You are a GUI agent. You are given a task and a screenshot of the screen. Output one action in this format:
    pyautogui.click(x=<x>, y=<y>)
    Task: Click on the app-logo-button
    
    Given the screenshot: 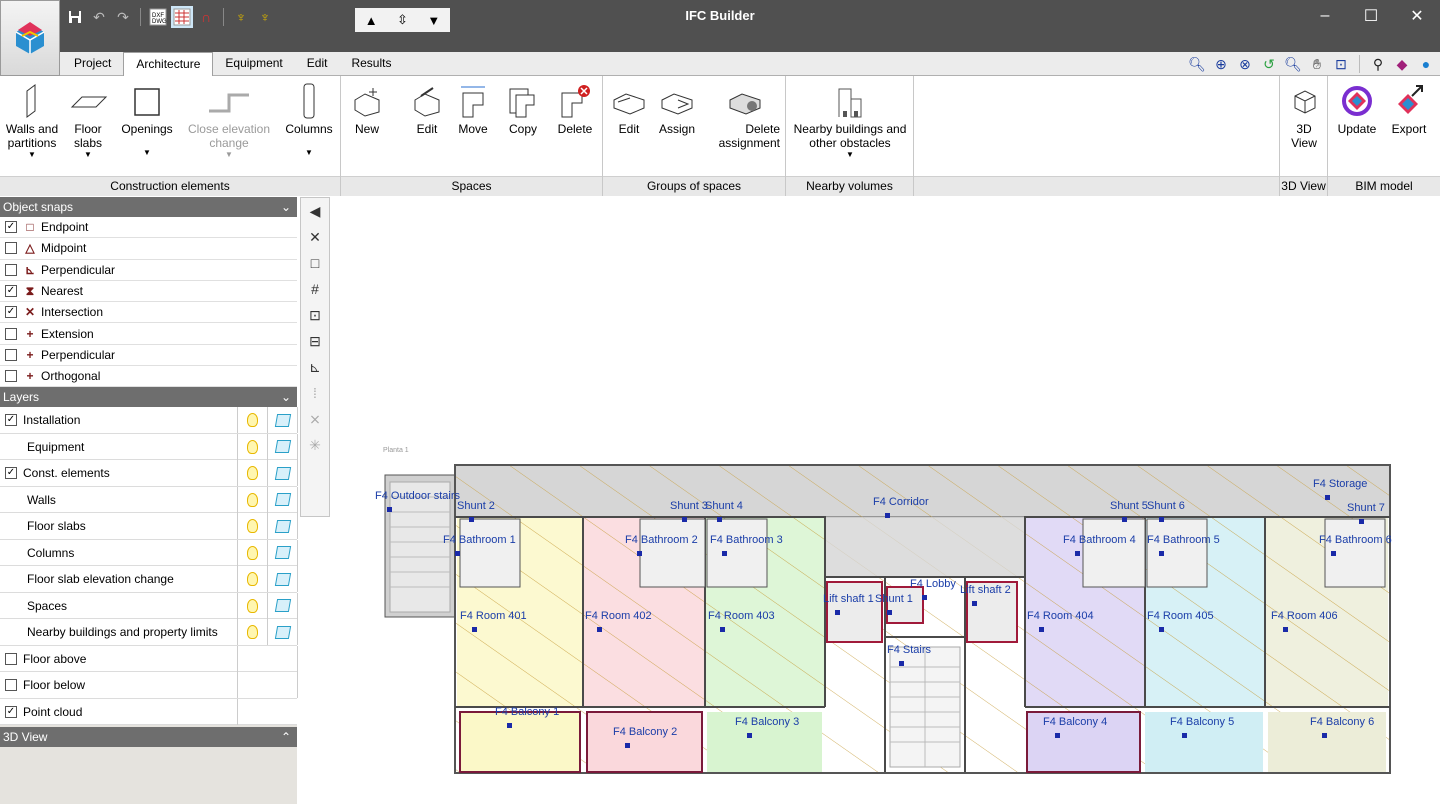 What is the action you would take?
    pyautogui.click(x=30, y=38)
    